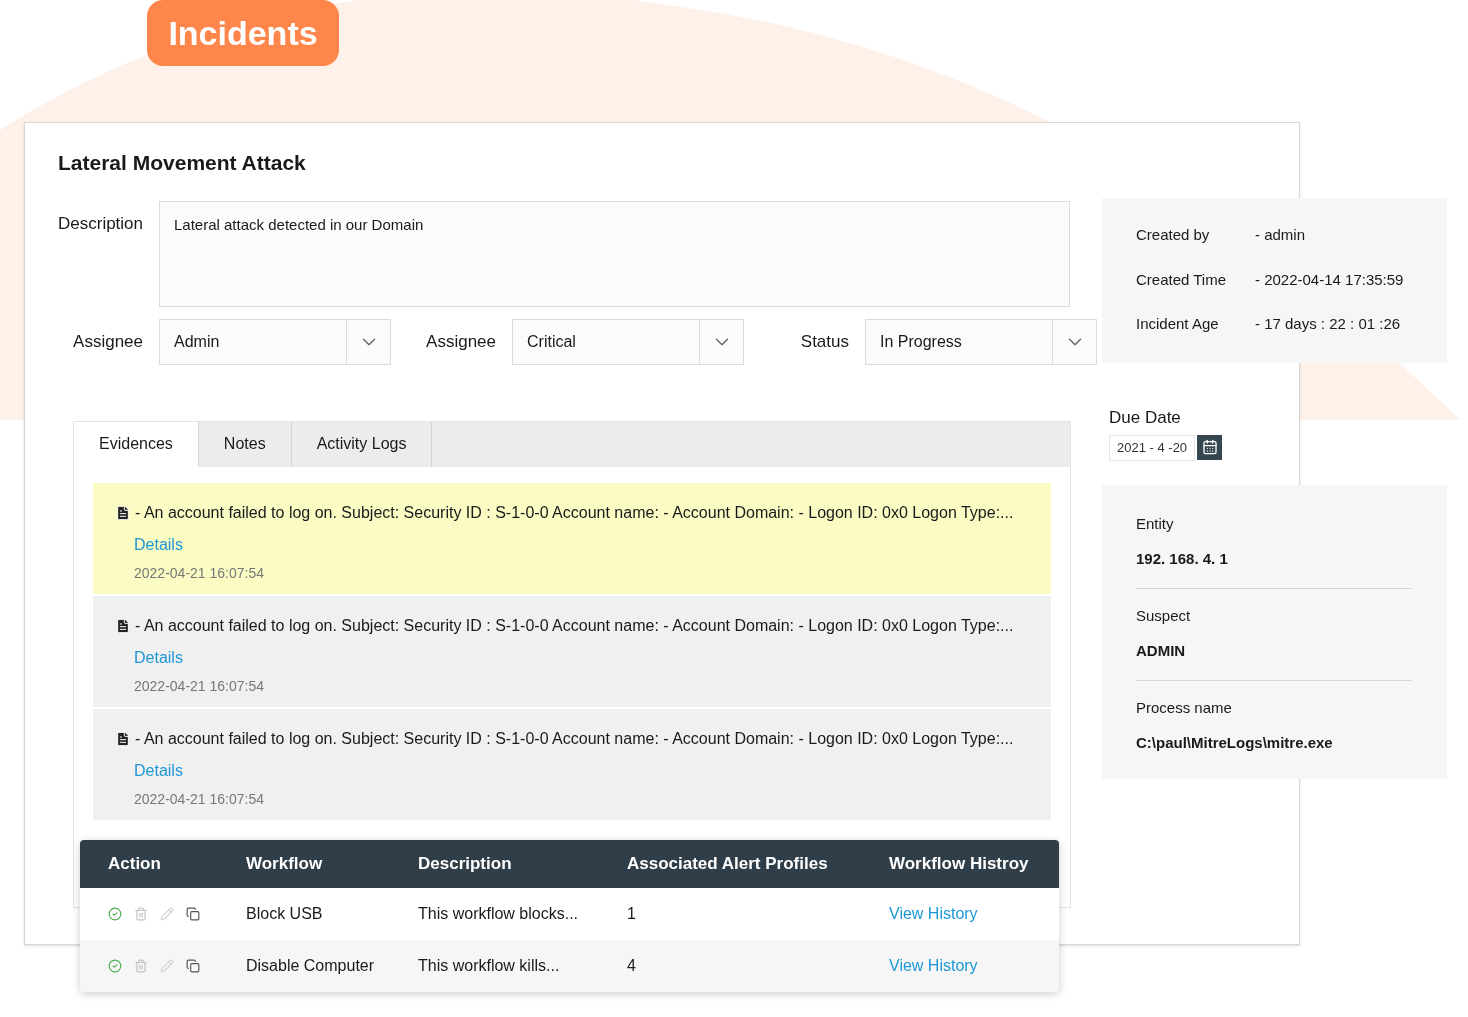 This screenshot has height=1017, width=1468. I want to click on calendar-button, so click(1210, 447).